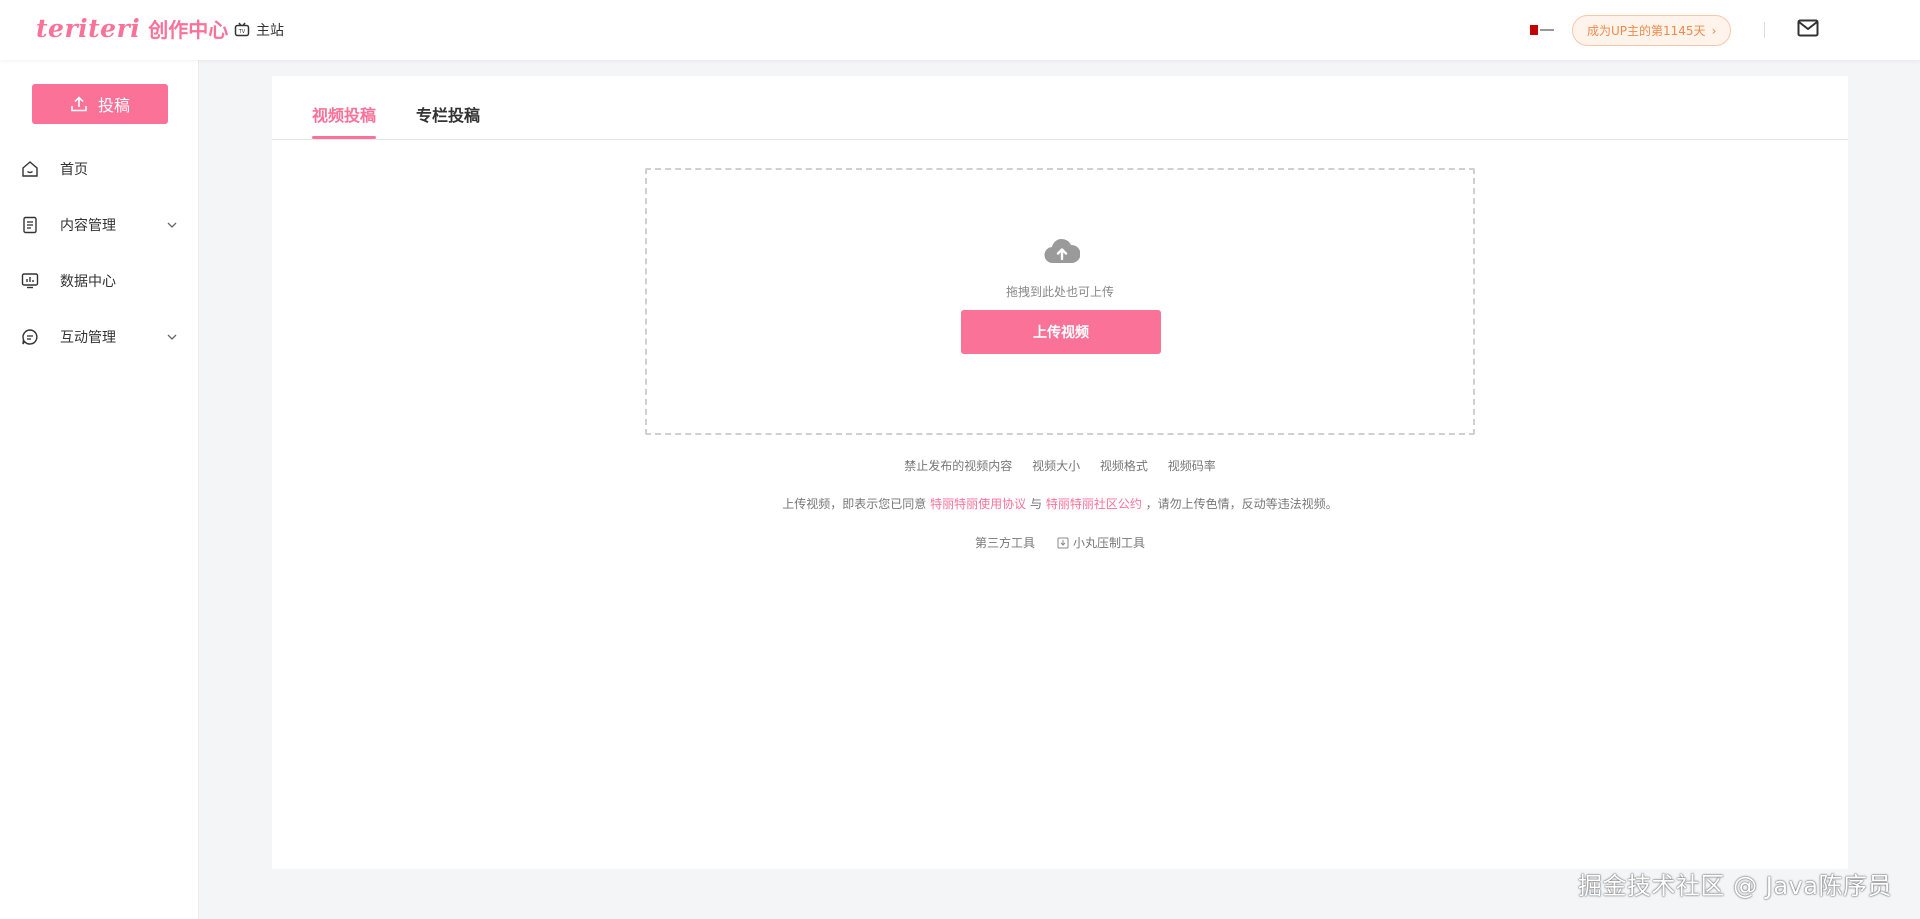  I want to click on language-flag-icon, so click(1542, 30).